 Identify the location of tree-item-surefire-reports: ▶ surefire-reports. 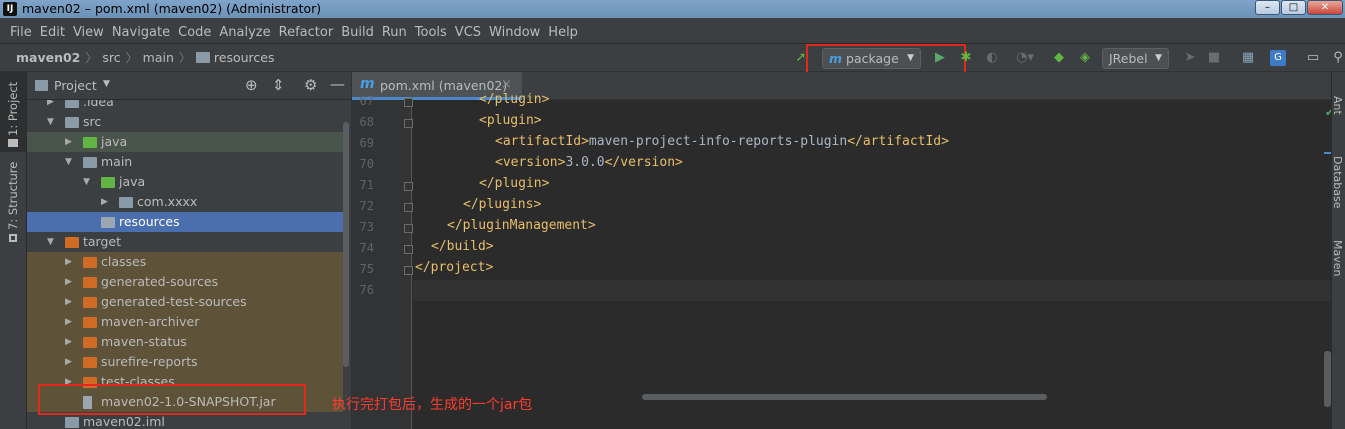
(185, 362).